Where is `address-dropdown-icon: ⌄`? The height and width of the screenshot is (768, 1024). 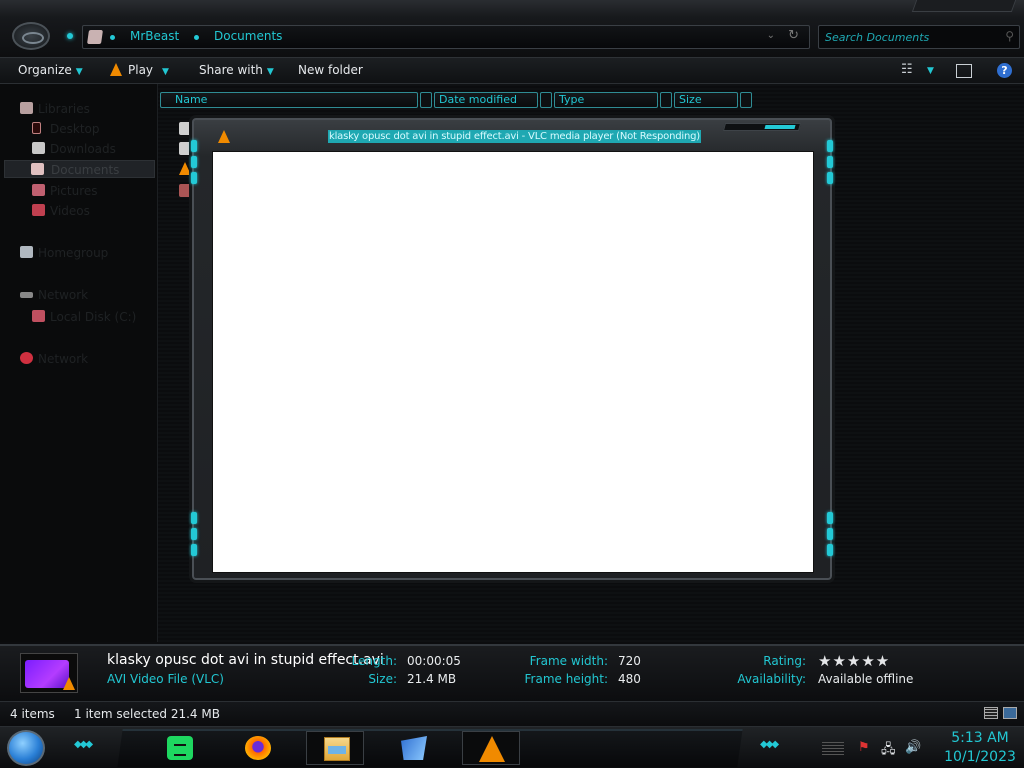
address-dropdown-icon: ⌄ is located at coordinates (771, 35).